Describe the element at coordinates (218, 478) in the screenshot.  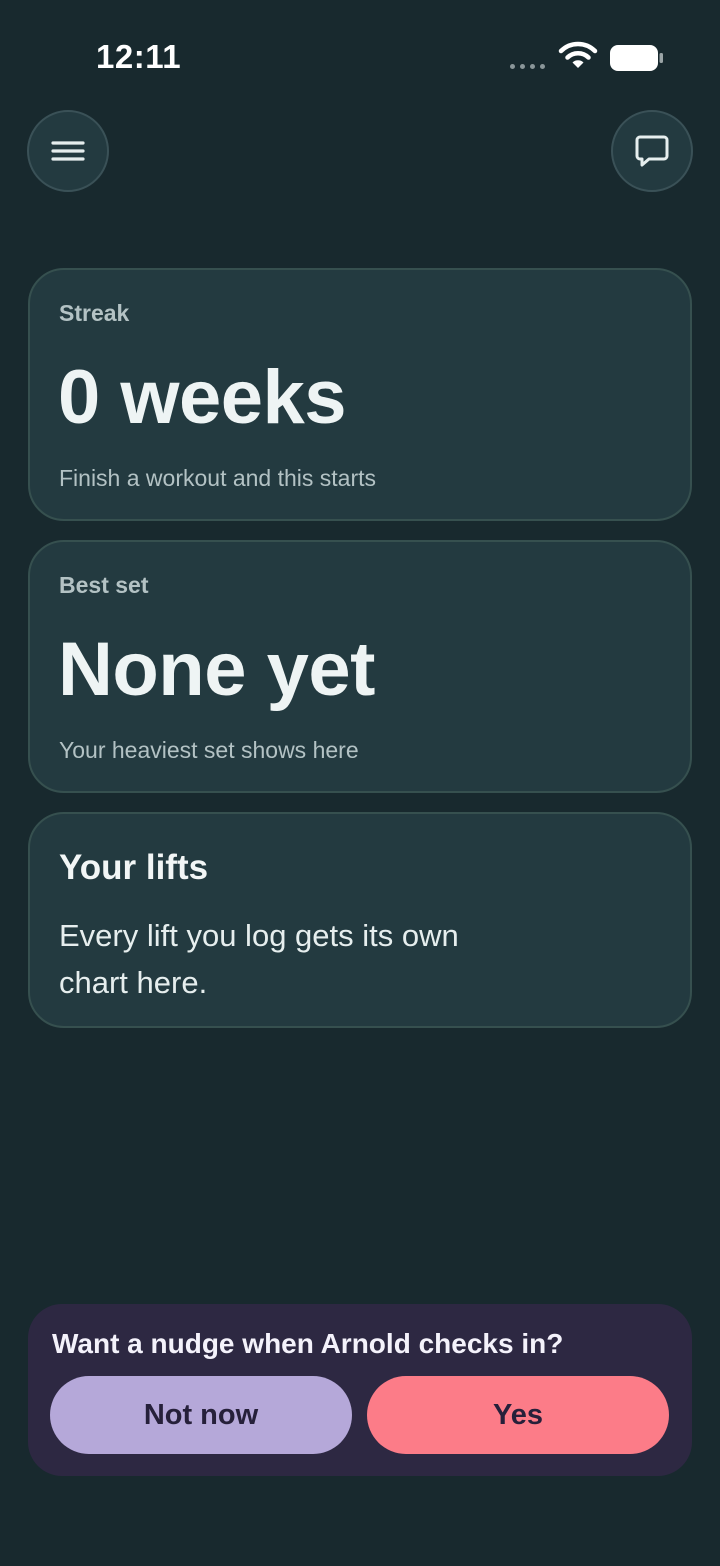
I see `streak-hint: Finish a workout and this starts` at that location.